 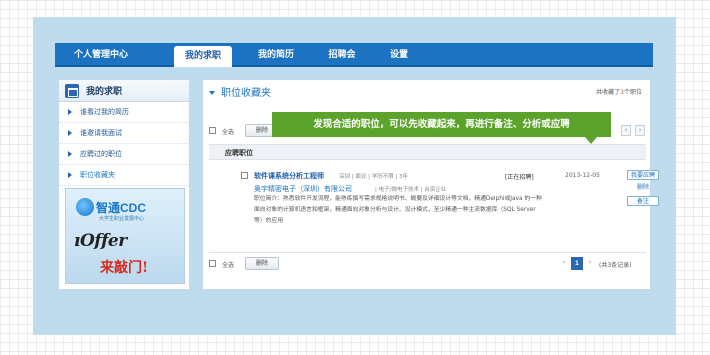 What do you see at coordinates (244, 175) in the screenshot?
I see `job-checkbox` at bounding box center [244, 175].